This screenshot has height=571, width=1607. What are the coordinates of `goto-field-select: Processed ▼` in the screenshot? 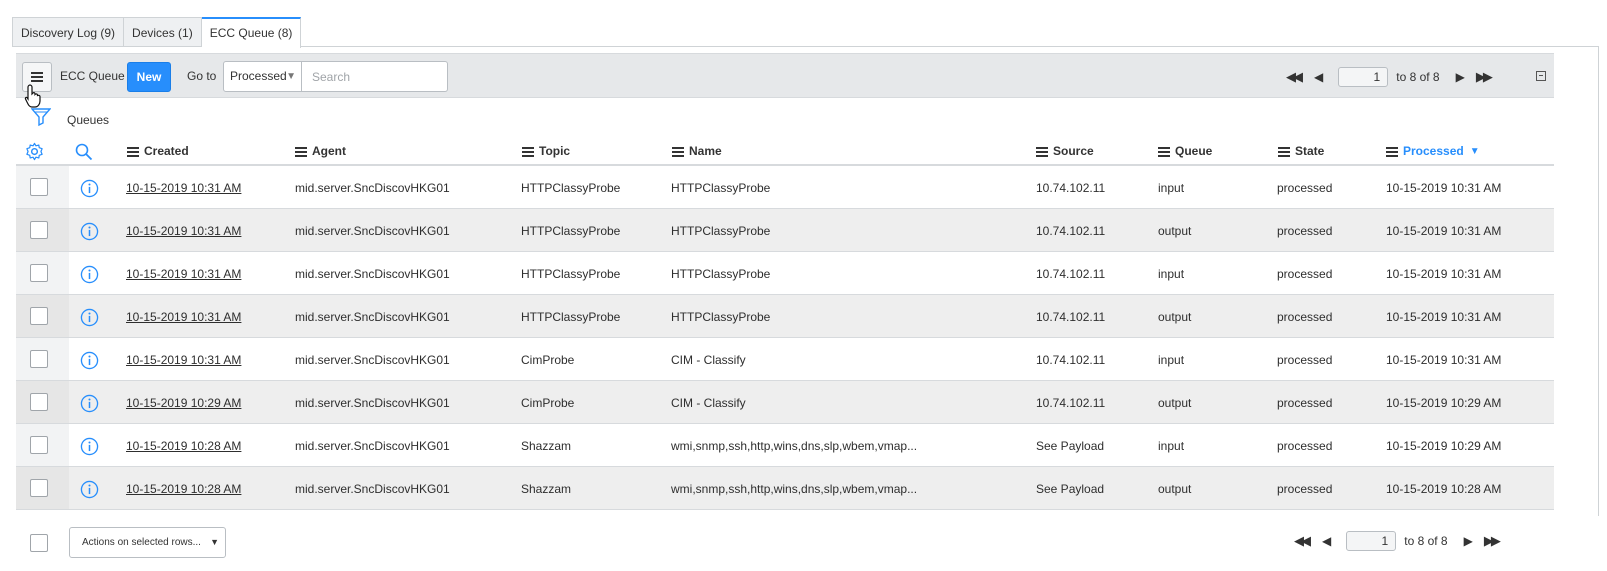 It's located at (262, 76).